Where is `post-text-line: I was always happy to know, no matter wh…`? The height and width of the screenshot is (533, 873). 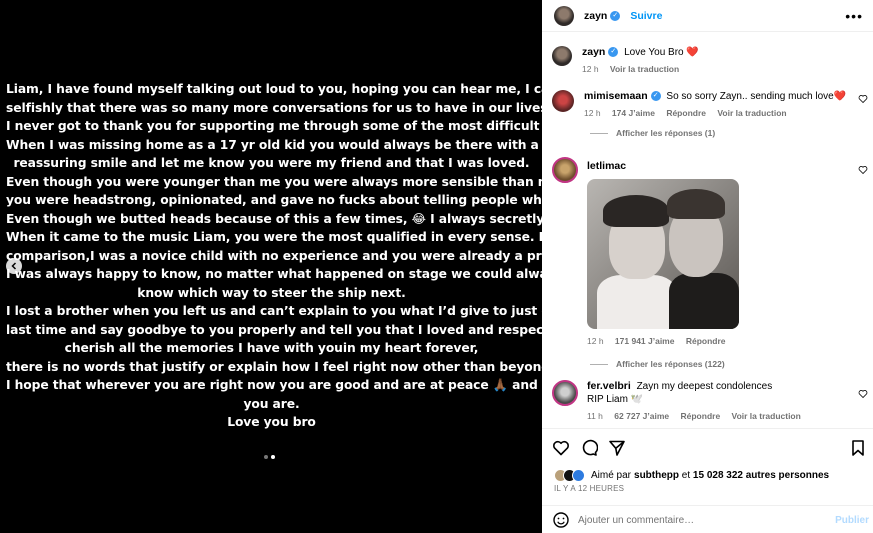
post-text-line: I was always happy to know, no matter wh… is located at coordinates (334, 274).